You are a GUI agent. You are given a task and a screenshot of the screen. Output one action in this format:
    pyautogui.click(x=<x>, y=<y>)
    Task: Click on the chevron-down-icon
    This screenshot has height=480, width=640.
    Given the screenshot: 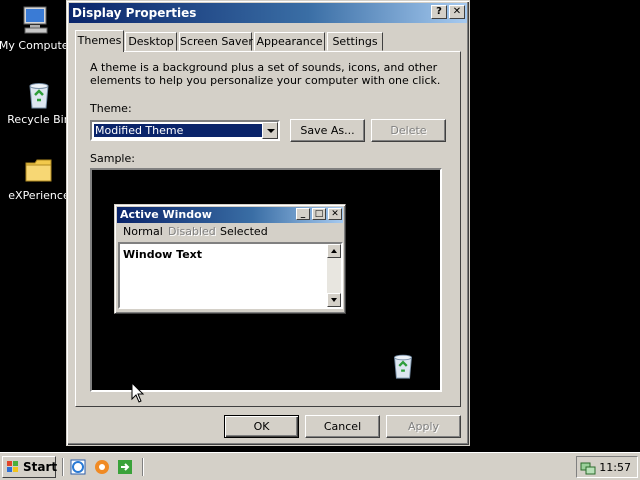 What is the action you would take?
    pyautogui.click(x=271, y=131)
    